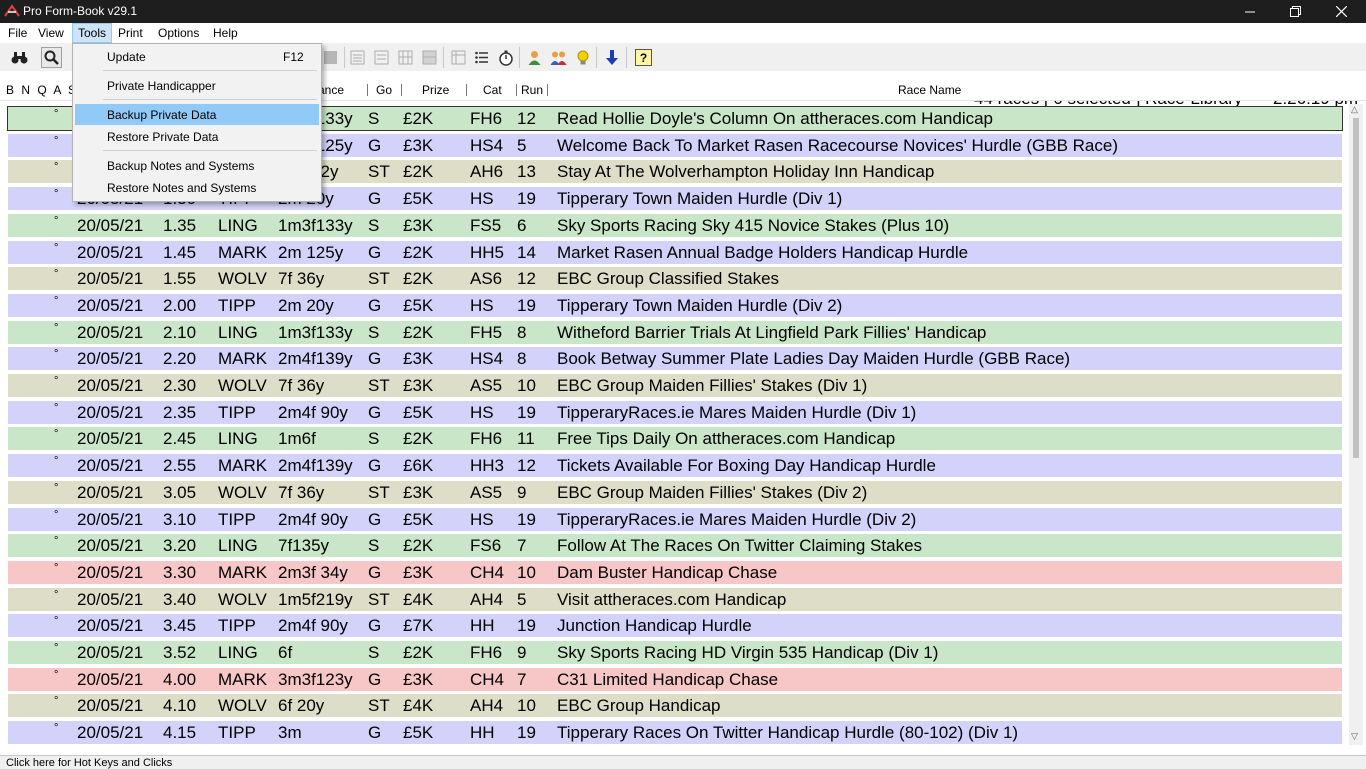 The height and width of the screenshot is (769, 1366). Describe the element at coordinates (180, 625) in the screenshot. I see `cell-time: 3.45` at that location.